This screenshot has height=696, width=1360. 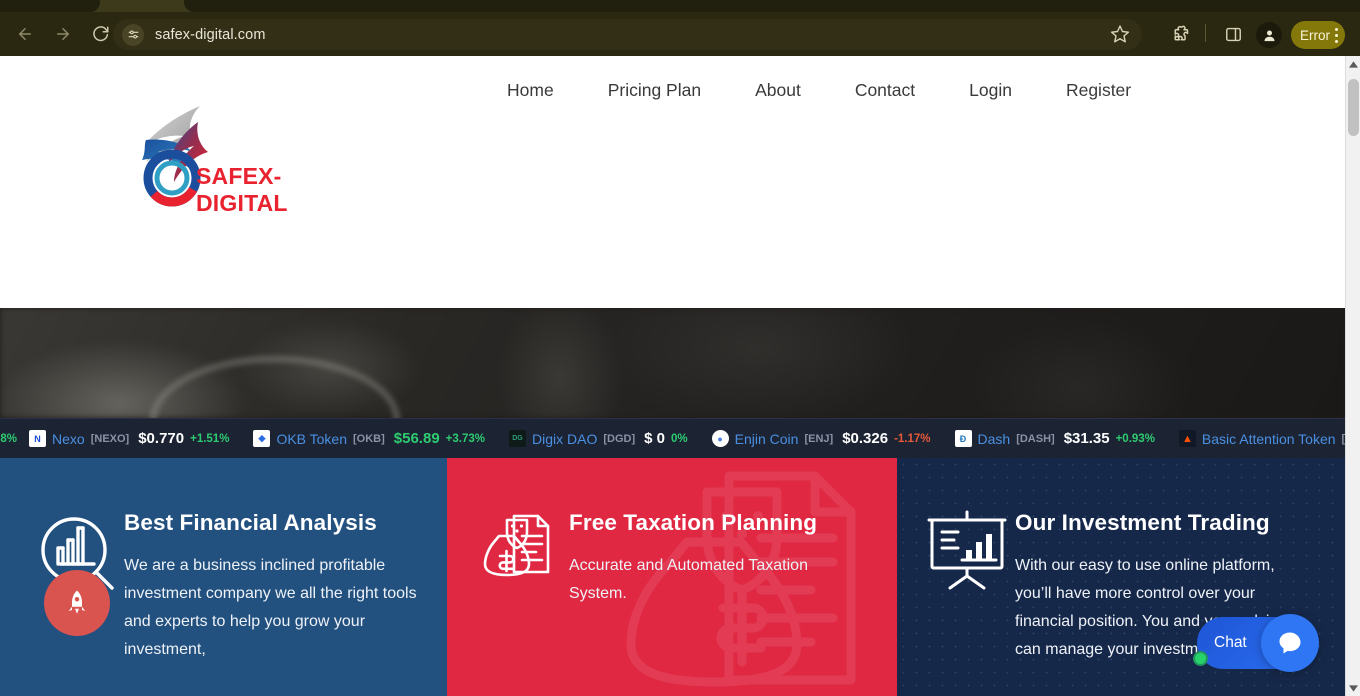 I want to click on coin-symbol: [NEXO], so click(x=110, y=438).